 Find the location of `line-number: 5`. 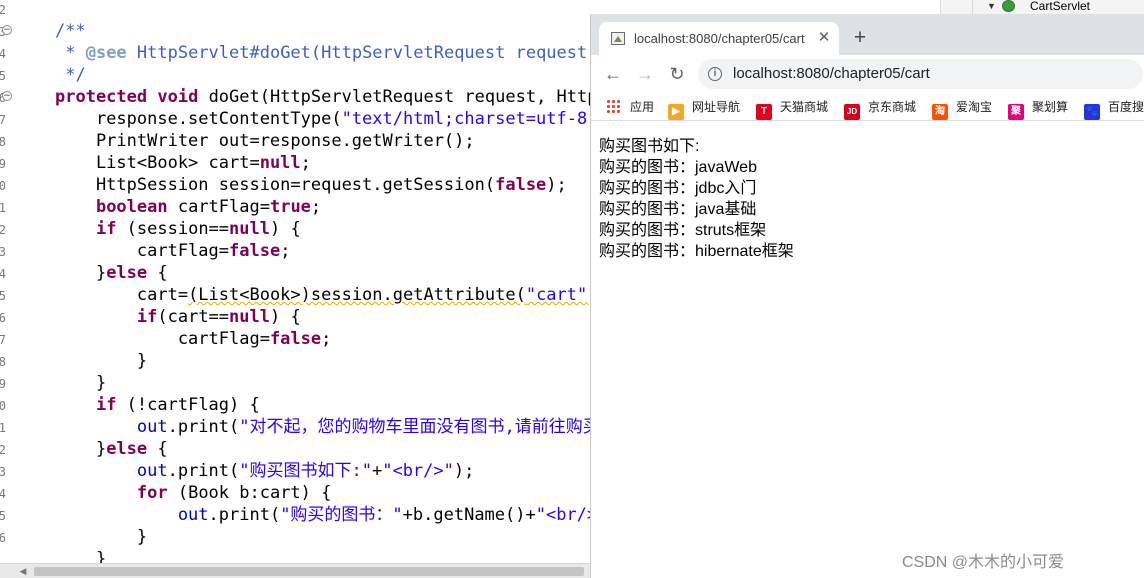

line-number: 5 is located at coordinates (3, 516).